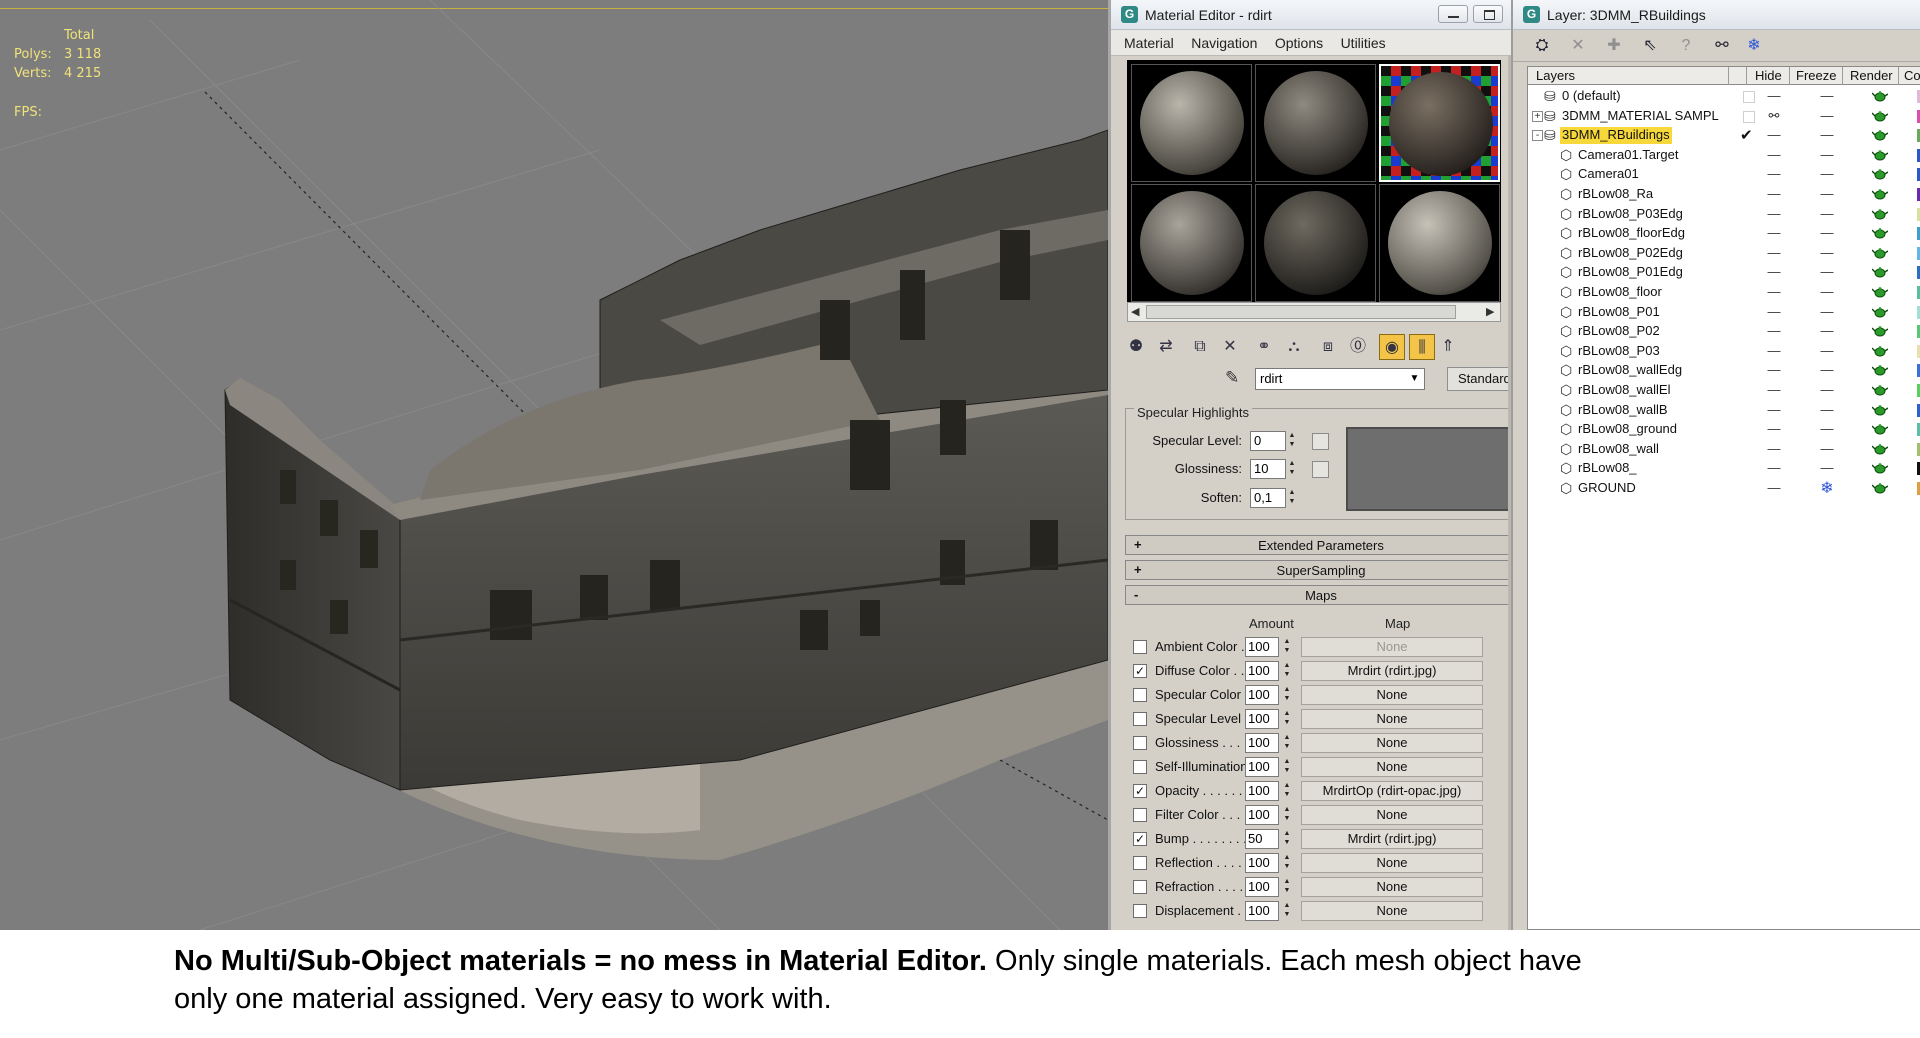 This screenshot has height=1038, width=1920. Describe the element at coordinates (1264, 347) in the screenshot. I see `make-unique-icon: ⚭` at that location.